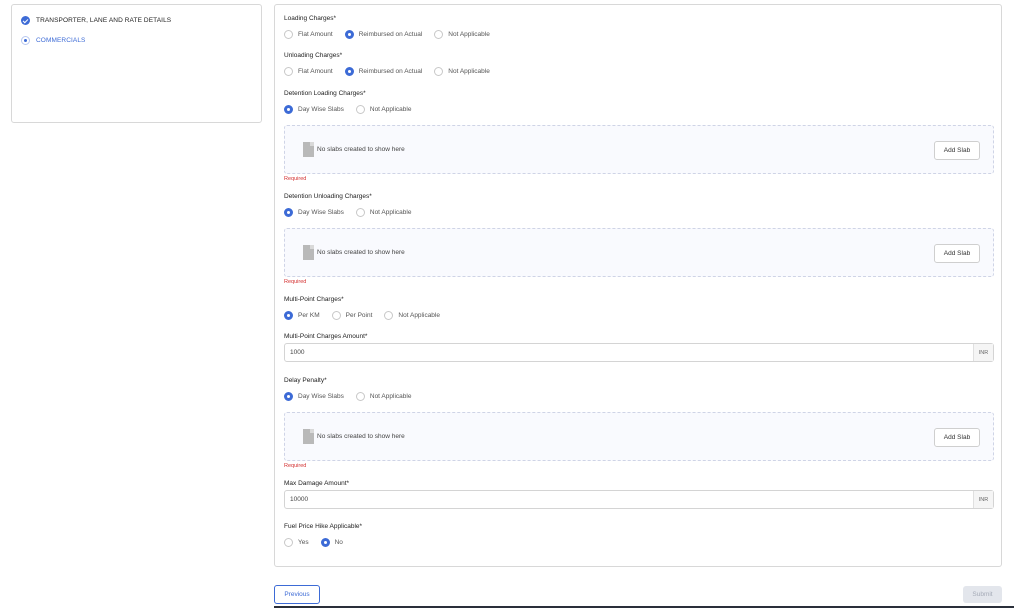  I want to click on radio-per-km: Per KM, so click(302, 315).